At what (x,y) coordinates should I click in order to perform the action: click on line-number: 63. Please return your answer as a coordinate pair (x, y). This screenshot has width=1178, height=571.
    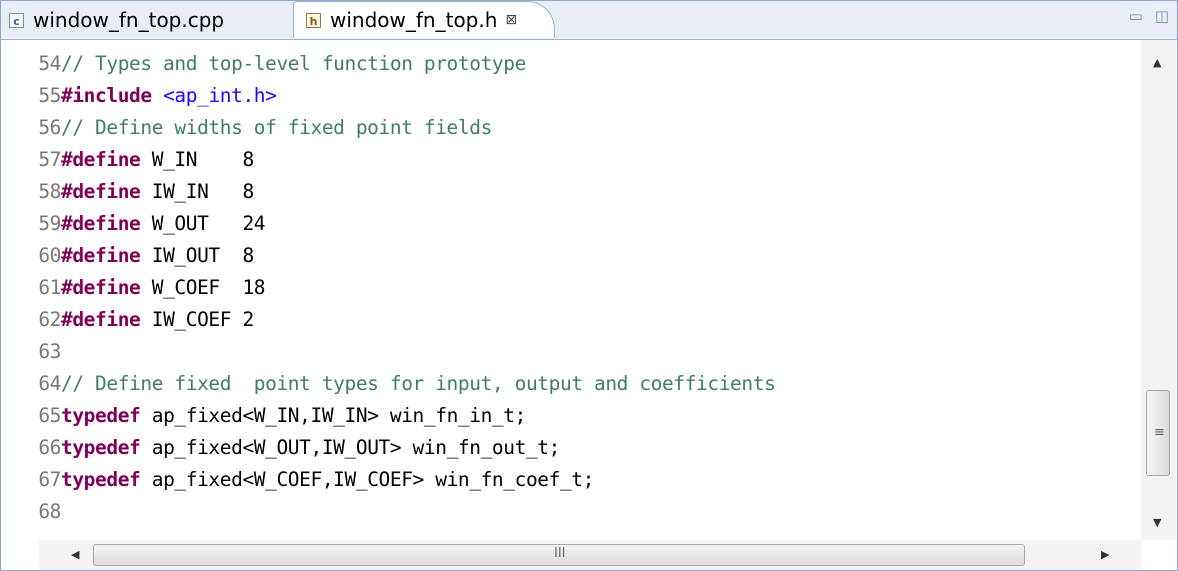
    Looking at the image, I should click on (49, 351).